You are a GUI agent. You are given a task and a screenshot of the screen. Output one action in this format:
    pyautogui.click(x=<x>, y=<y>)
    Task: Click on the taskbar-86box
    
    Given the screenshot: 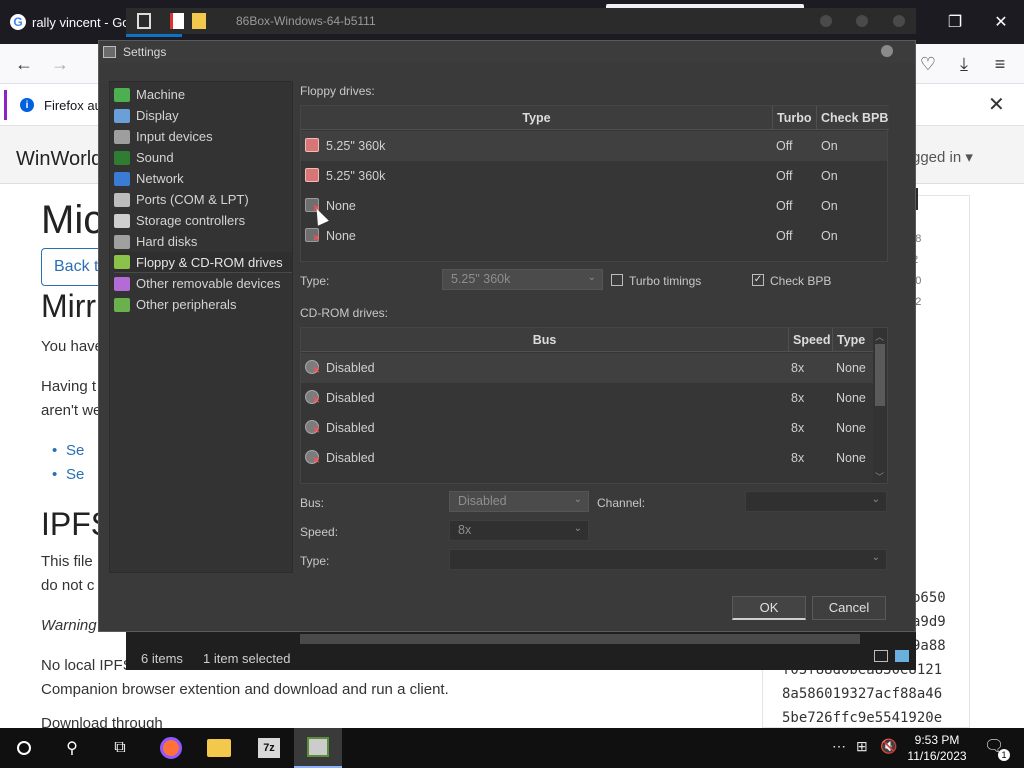 What is the action you would take?
    pyautogui.click(x=318, y=748)
    